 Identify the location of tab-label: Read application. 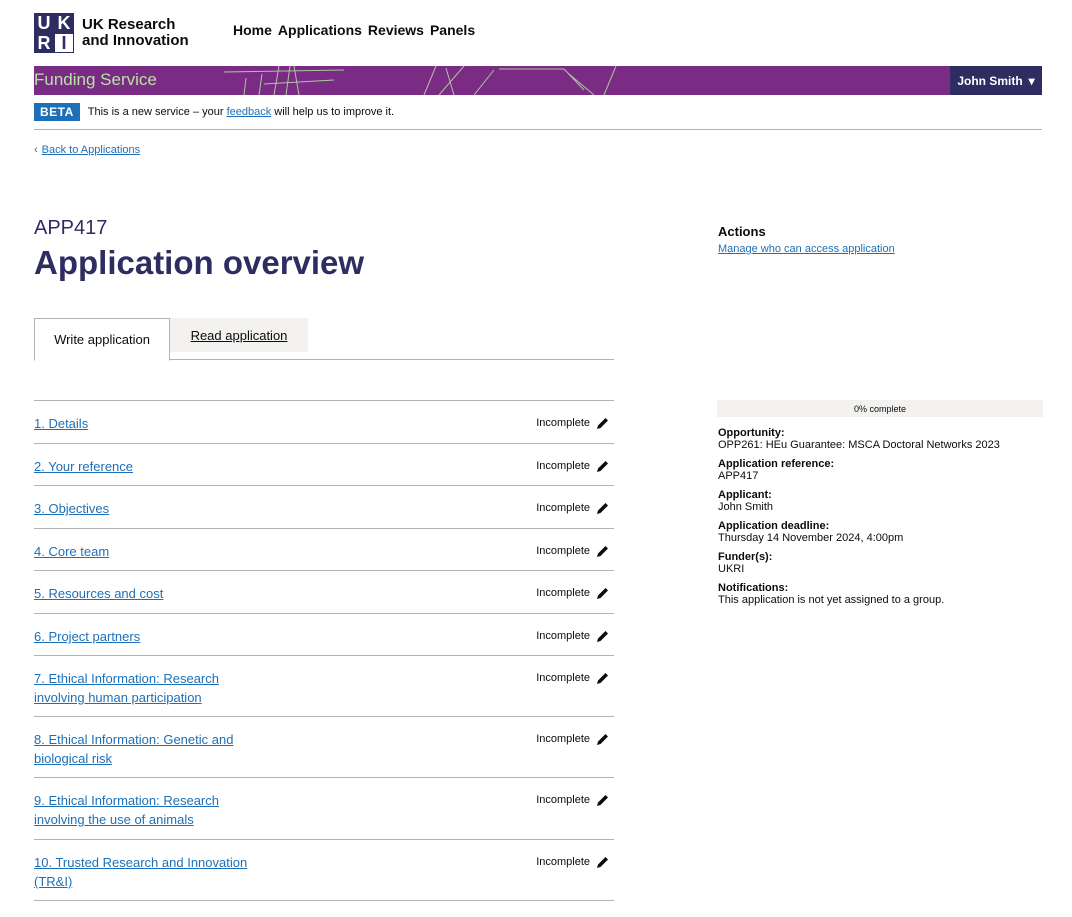
(239, 335).